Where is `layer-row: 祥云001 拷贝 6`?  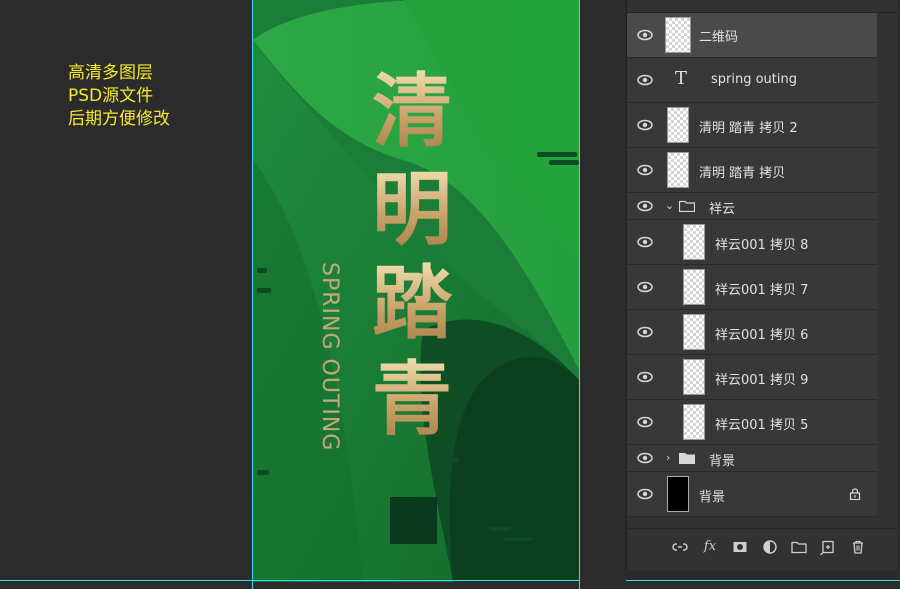
layer-row: 祥云001 拷贝 6 is located at coordinates (752, 332).